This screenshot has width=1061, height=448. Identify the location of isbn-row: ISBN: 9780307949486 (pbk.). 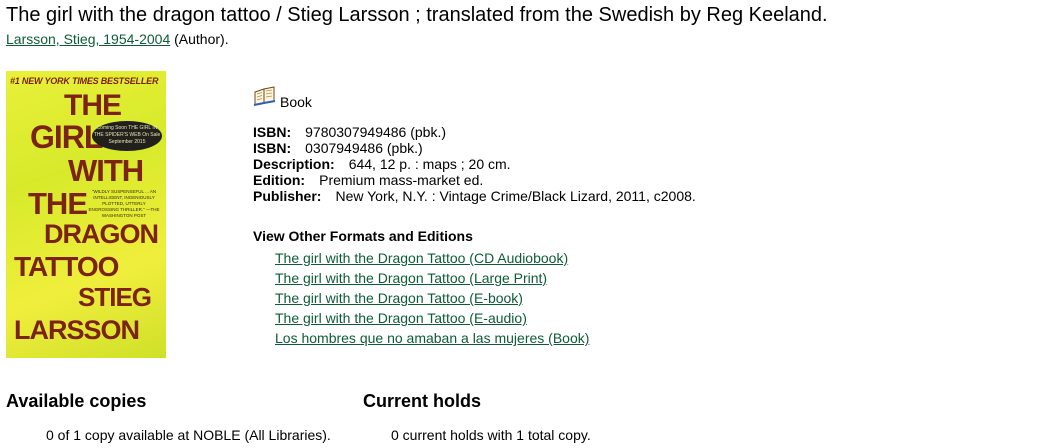
(474, 132).